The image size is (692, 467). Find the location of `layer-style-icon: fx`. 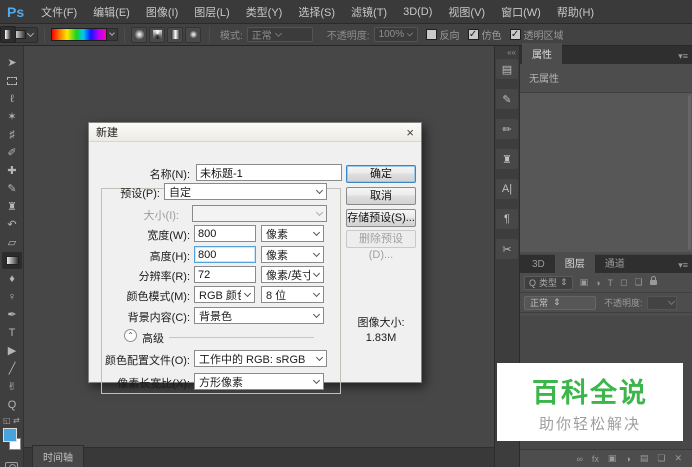

layer-style-icon: fx is located at coordinates (595, 459).